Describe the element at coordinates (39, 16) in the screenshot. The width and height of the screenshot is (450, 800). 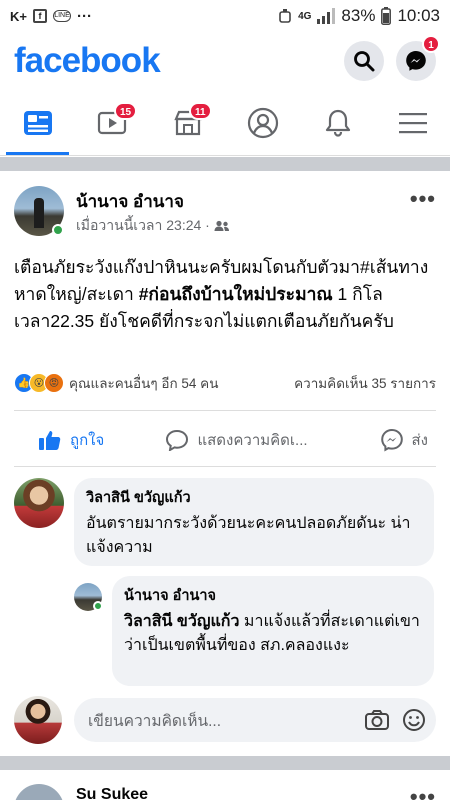
I see `facebook-notification-icon: f` at that location.